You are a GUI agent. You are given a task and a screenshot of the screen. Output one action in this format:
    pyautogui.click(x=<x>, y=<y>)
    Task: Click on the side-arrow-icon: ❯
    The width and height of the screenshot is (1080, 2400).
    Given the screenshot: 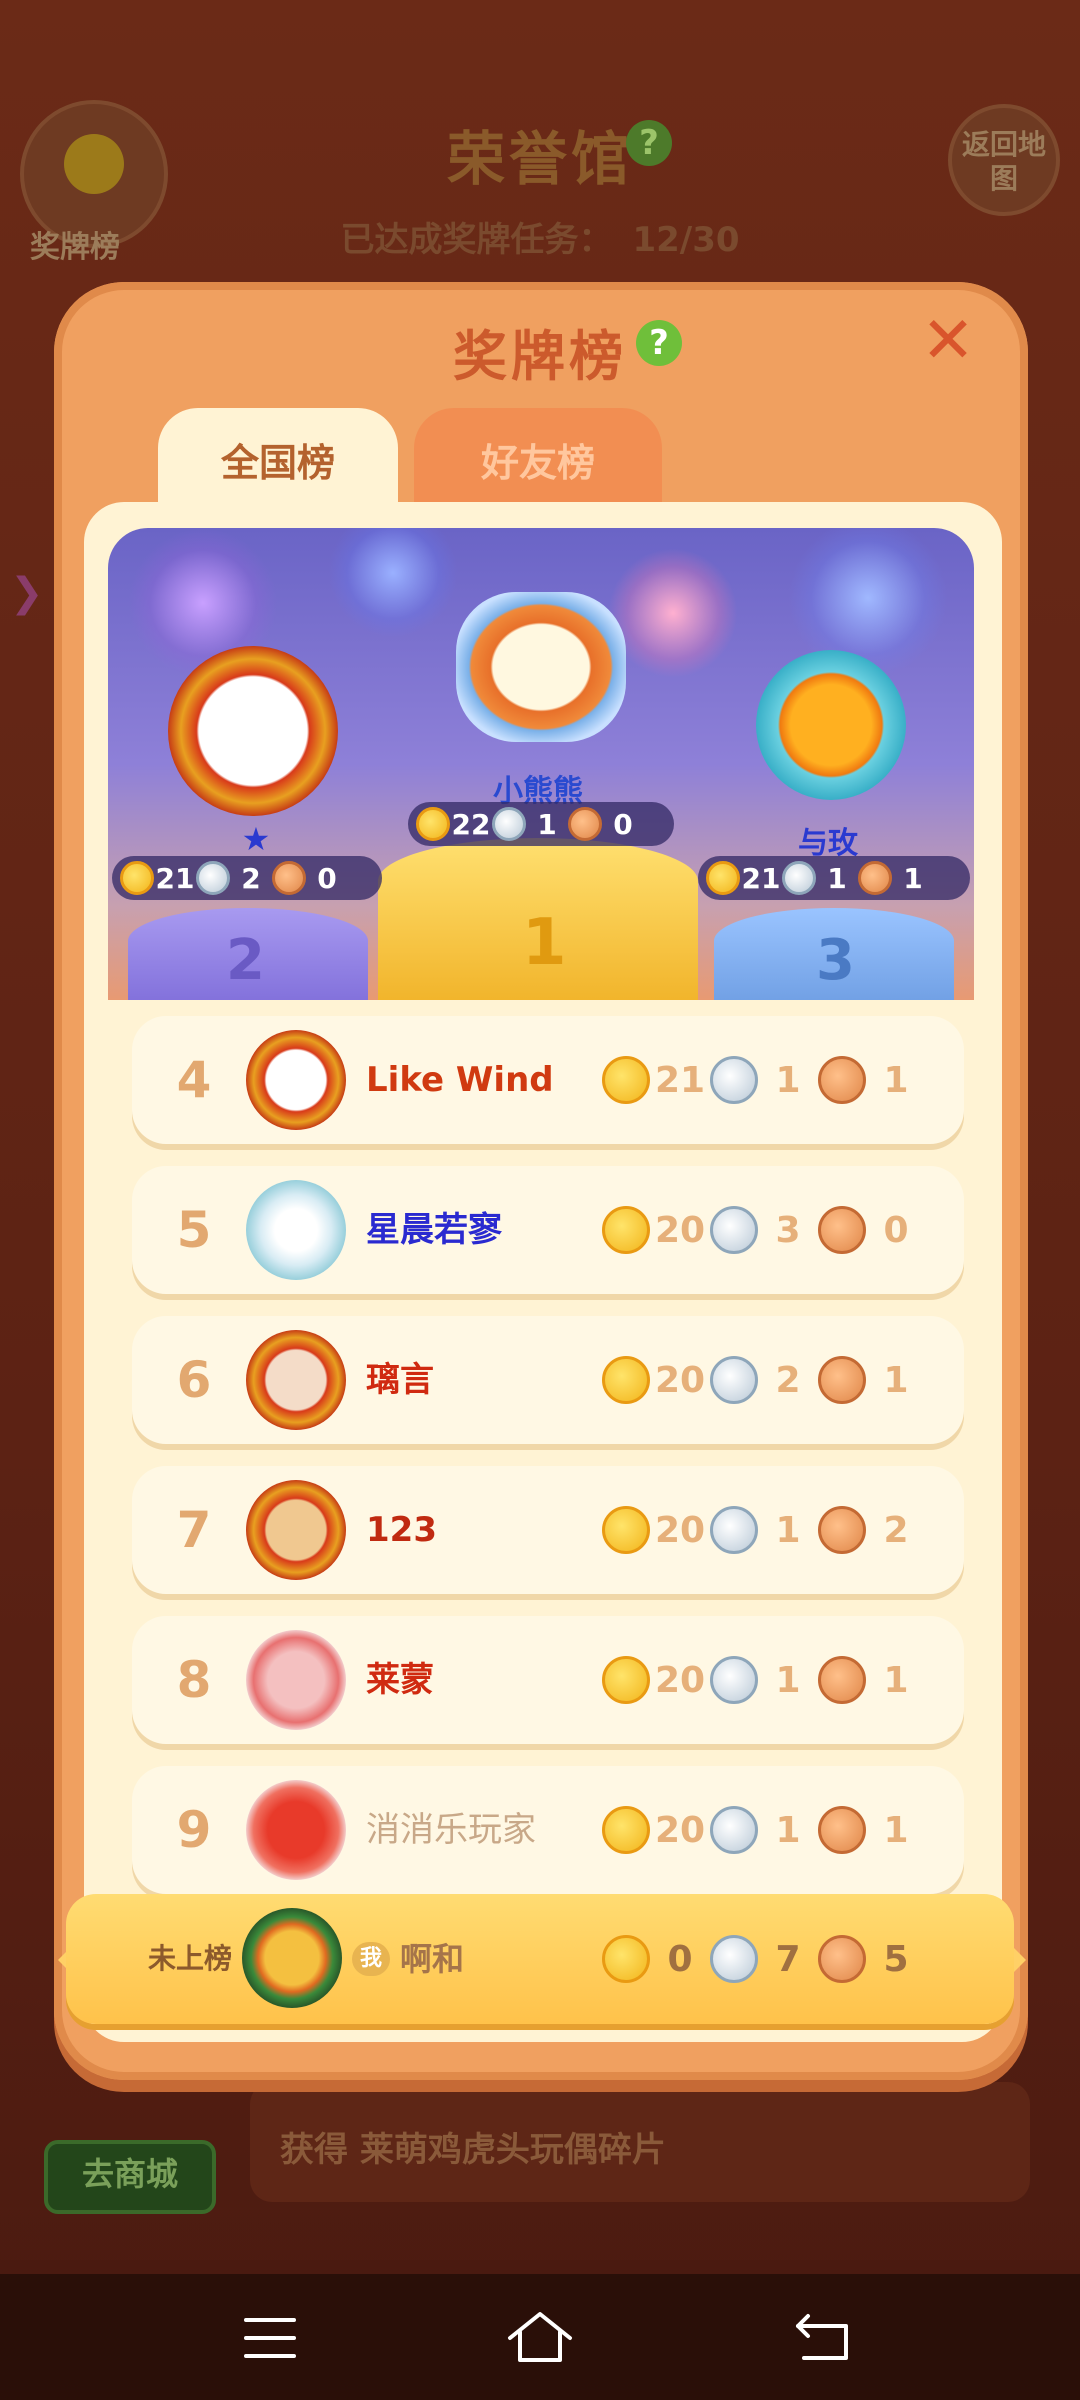 What is the action you would take?
    pyautogui.click(x=27, y=593)
    